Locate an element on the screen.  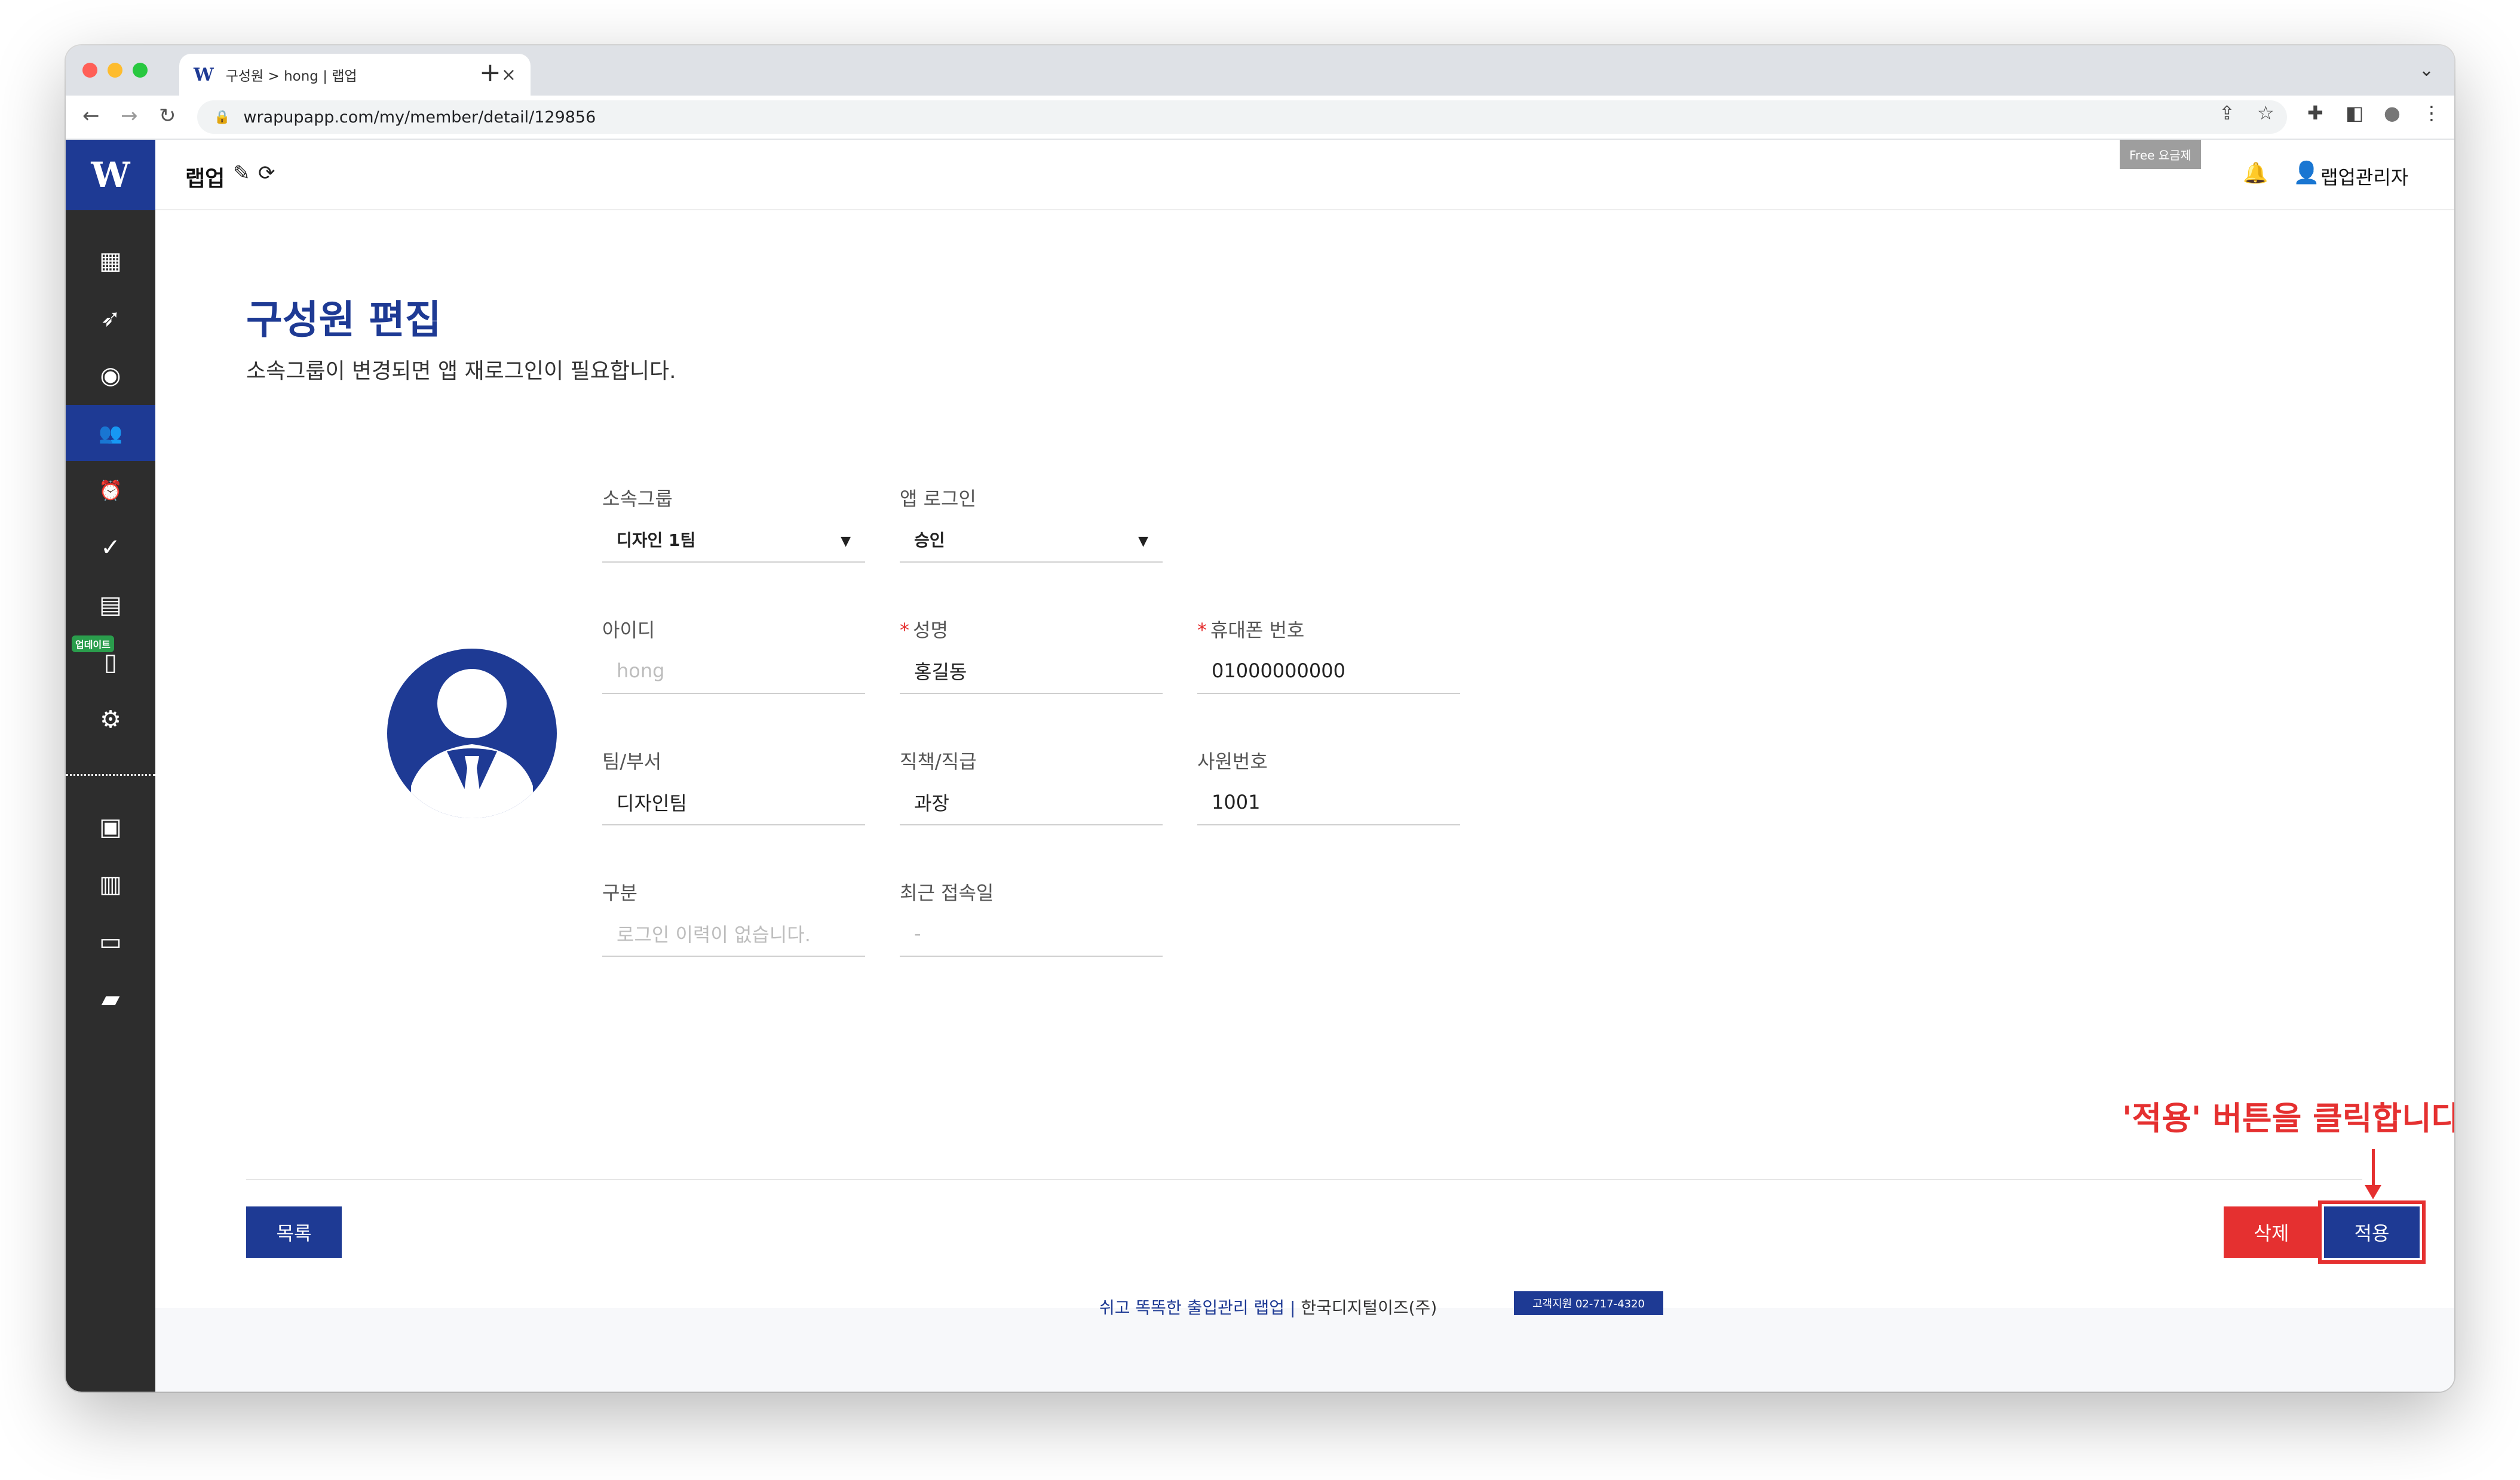
team-input: 디자인팀 is located at coordinates (733, 803).